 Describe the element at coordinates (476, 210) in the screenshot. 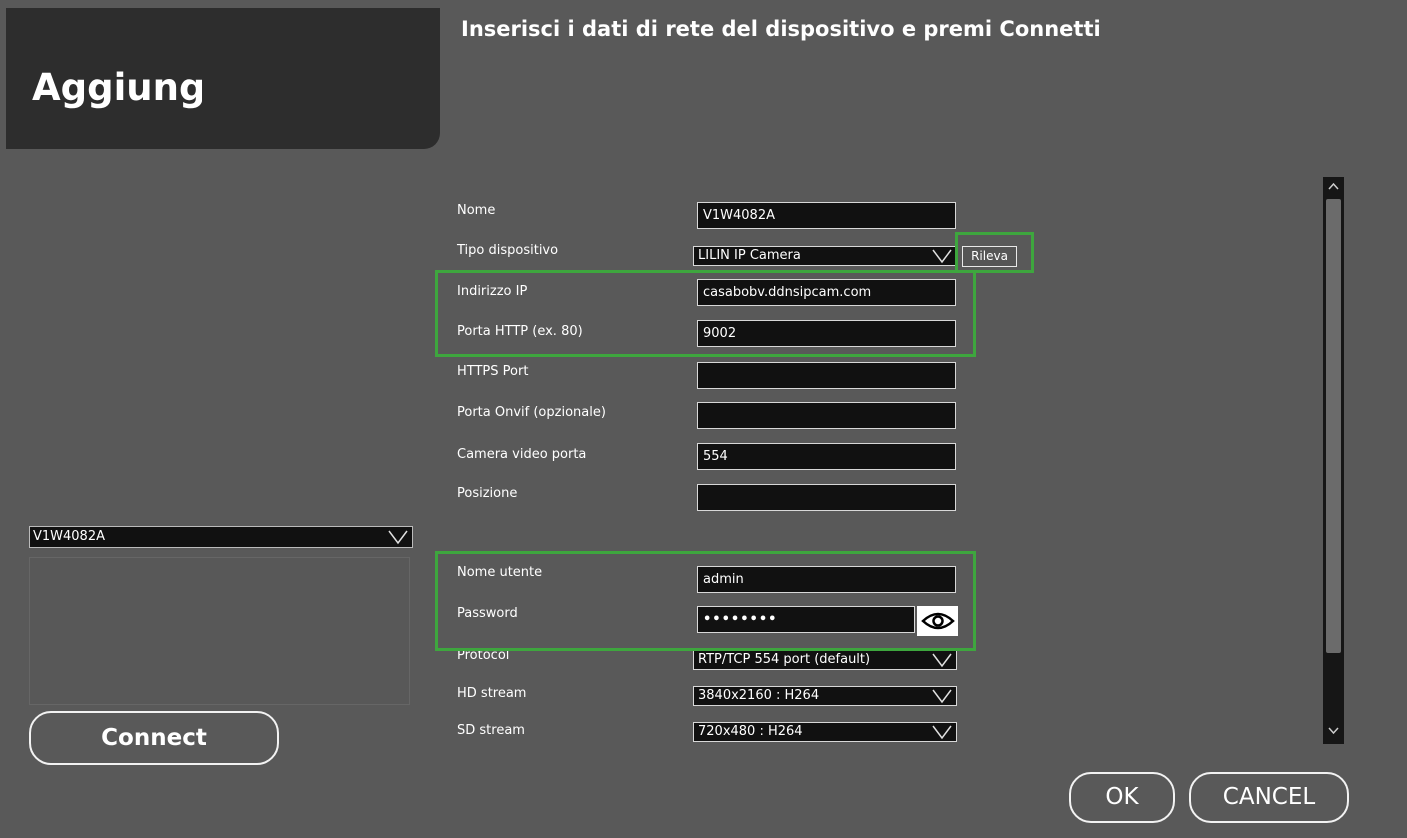

I see `nome-label: Nome` at that location.